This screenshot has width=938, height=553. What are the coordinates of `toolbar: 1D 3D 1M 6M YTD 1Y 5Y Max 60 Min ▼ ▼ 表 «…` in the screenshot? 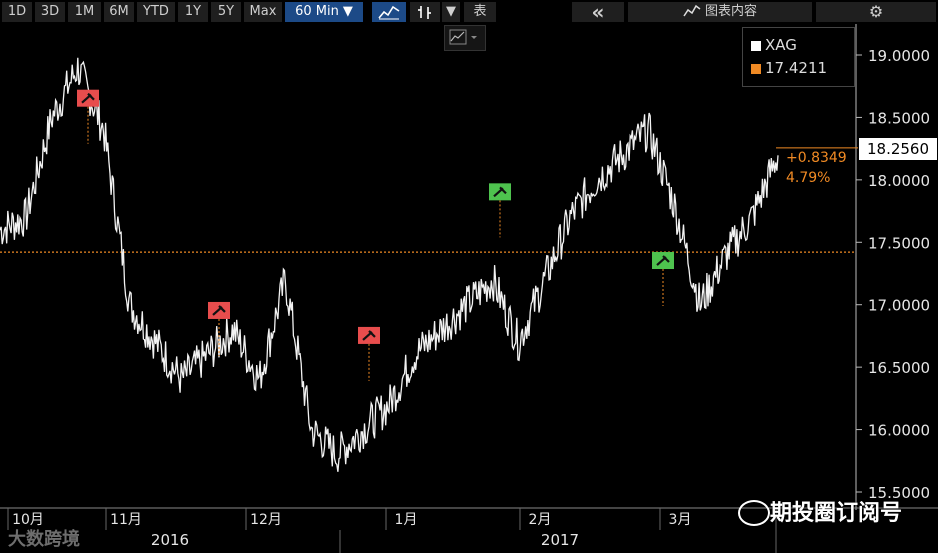 It's located at (469, 12).